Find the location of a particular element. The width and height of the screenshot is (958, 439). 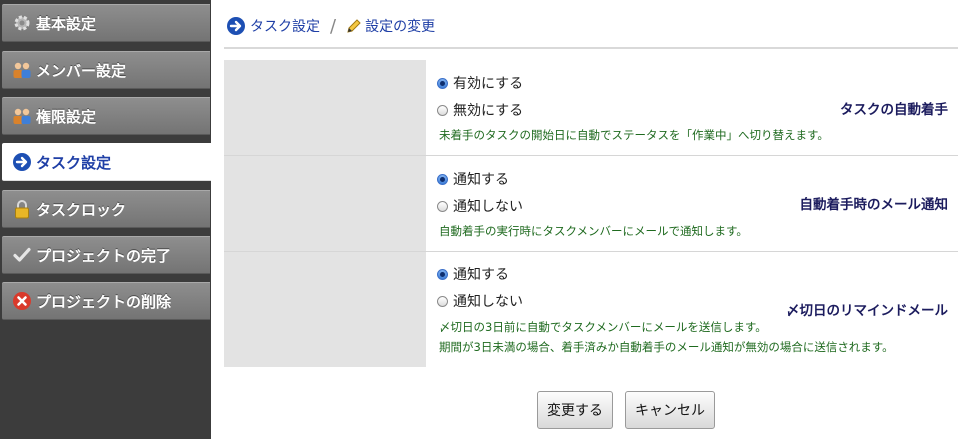

help-text: 未着手のタスクの開始日に自動でステータスを「作業中」へ切り替えます。 is located at coordinates (634, 135).